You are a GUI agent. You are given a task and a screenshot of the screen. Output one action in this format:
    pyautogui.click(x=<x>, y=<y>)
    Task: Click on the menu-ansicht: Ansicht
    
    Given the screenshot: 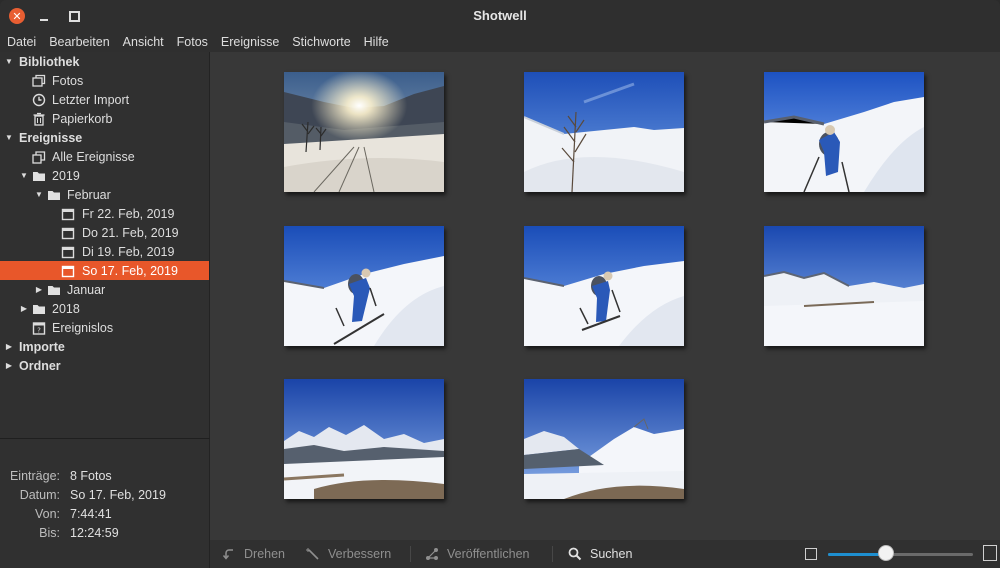 What is the action you would take?
    pyautogui.click(x=143, y=42)
    